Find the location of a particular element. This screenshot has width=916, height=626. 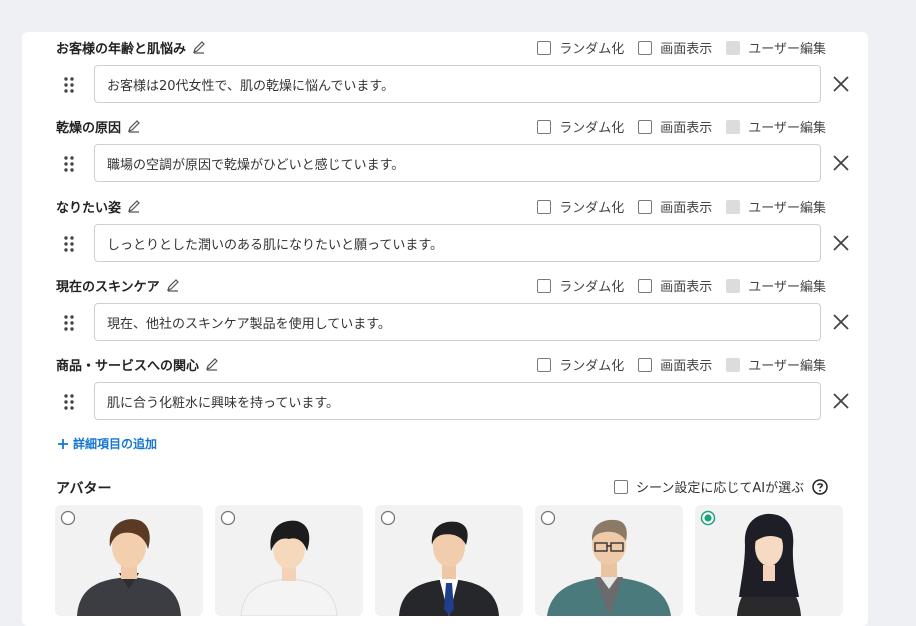

field-header-product-interest: 商品・サービスへの関心 ランダム化 画面表示 ユーザー編集 is located at coordinates (441, 364).